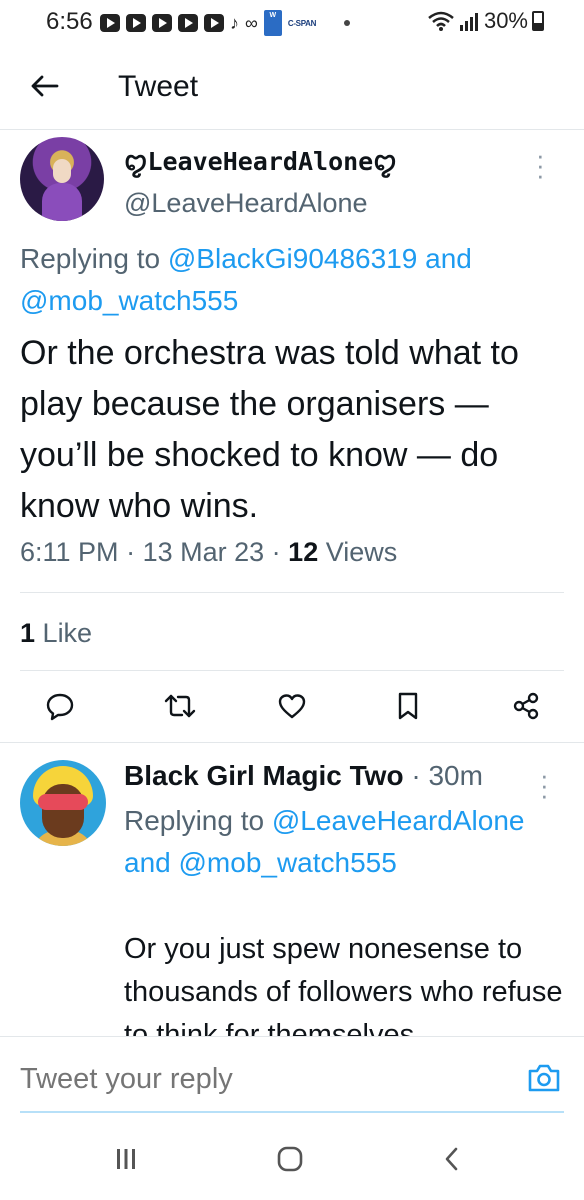  Describe the element at coordinates (302, 23) in the screenshot. I see `cspan-icon: C-SPAN` at that location.